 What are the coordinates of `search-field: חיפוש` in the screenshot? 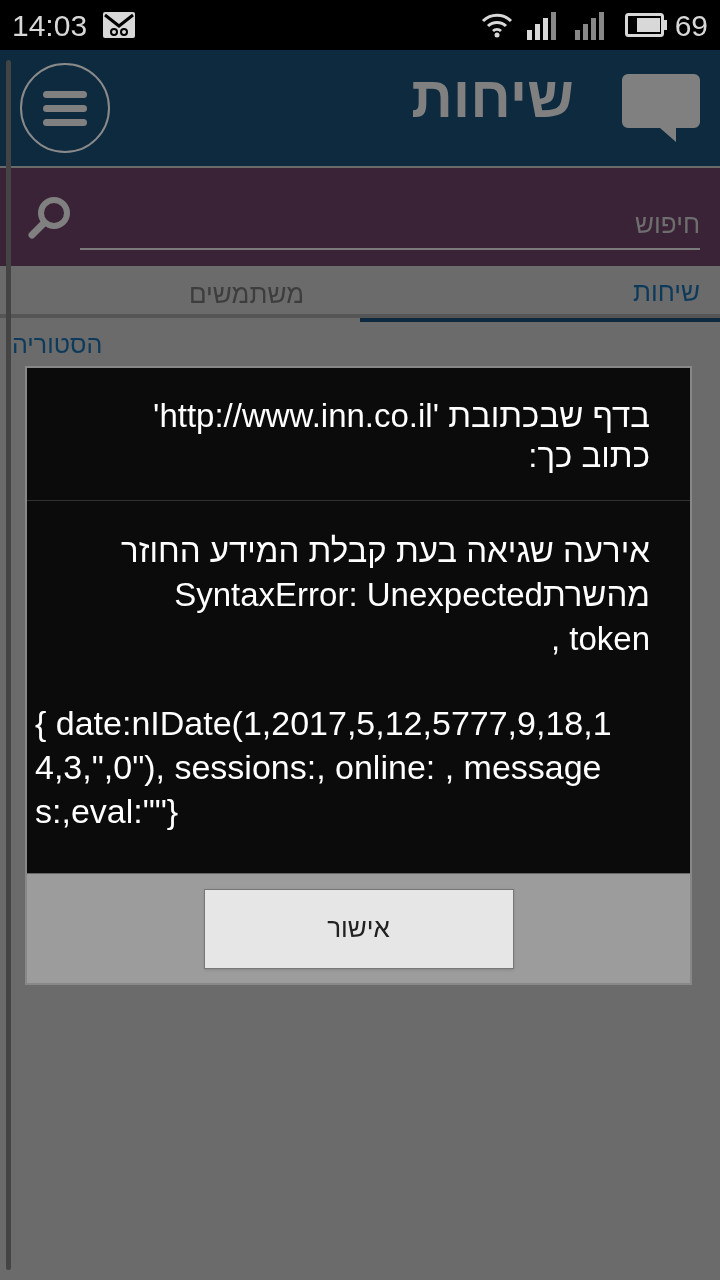 It's located at (390, 225).